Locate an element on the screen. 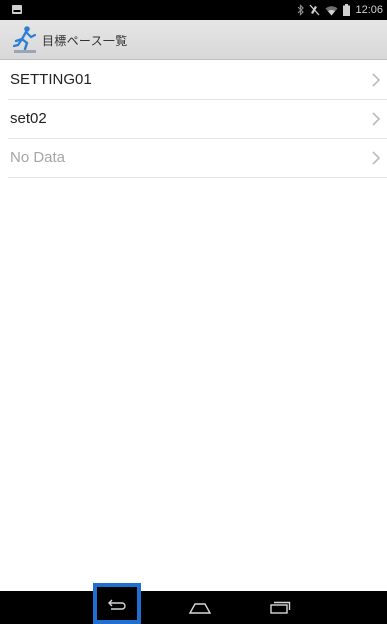  home-icon is located at coordinates (200, 608).